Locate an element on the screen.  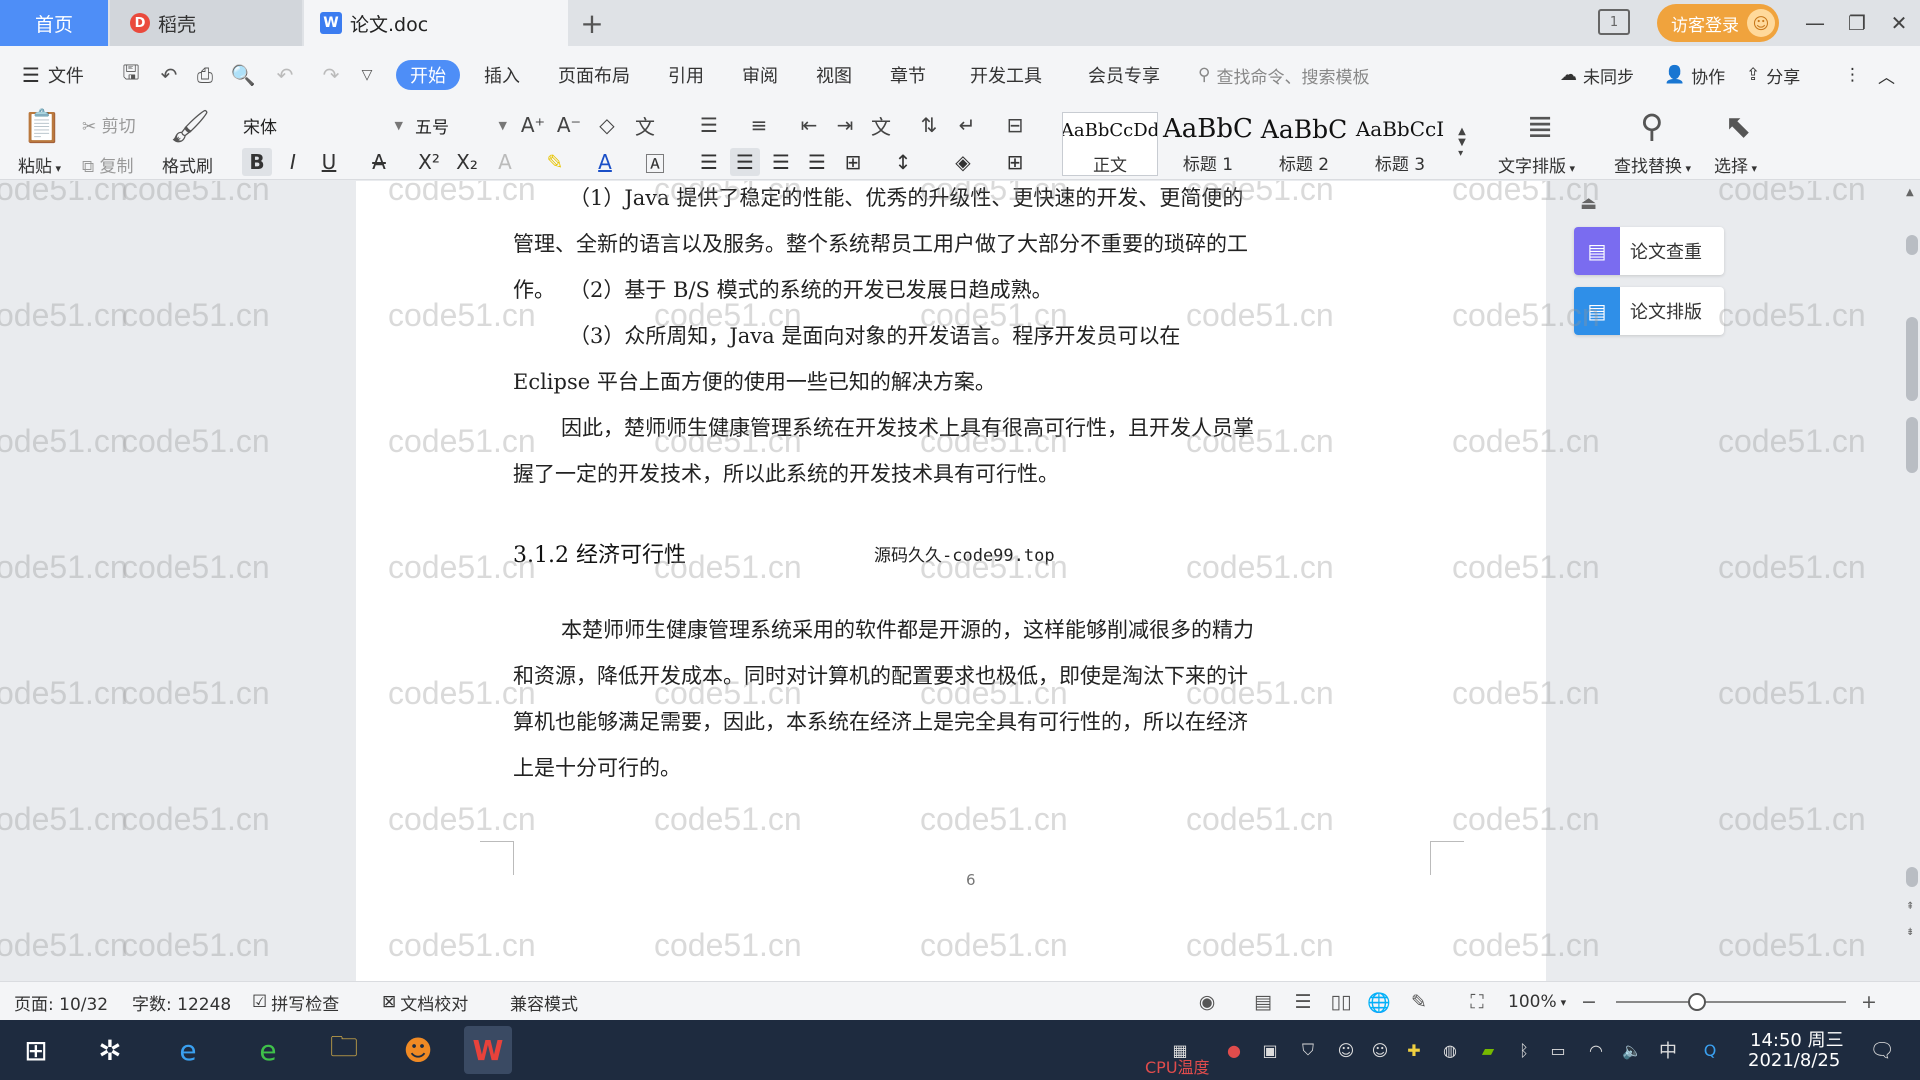
more-options-icon: ⋮ is located at coordinates (1852, 75).